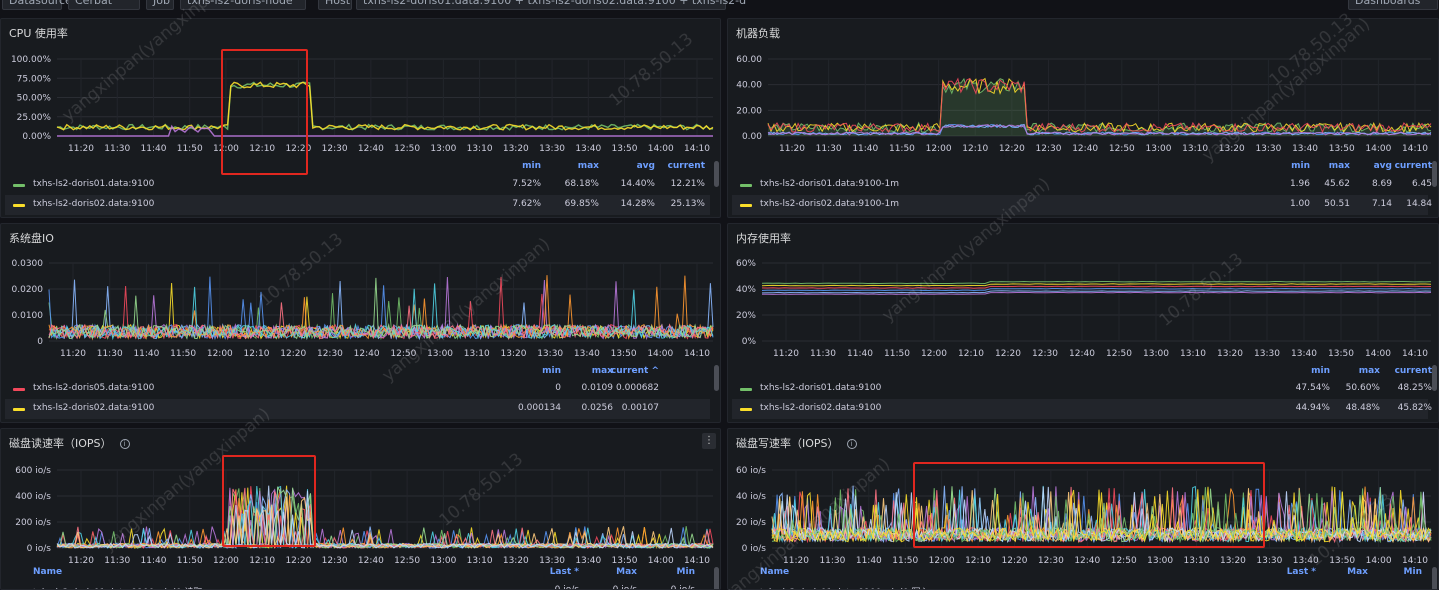 Image resolution: width=1439 pixels, height=590 pixels. Describe the element at coordinates (94, 204) in the screenshot. I see `legend-series-name: txhs-ls2-doris02.data:9100` at that location.